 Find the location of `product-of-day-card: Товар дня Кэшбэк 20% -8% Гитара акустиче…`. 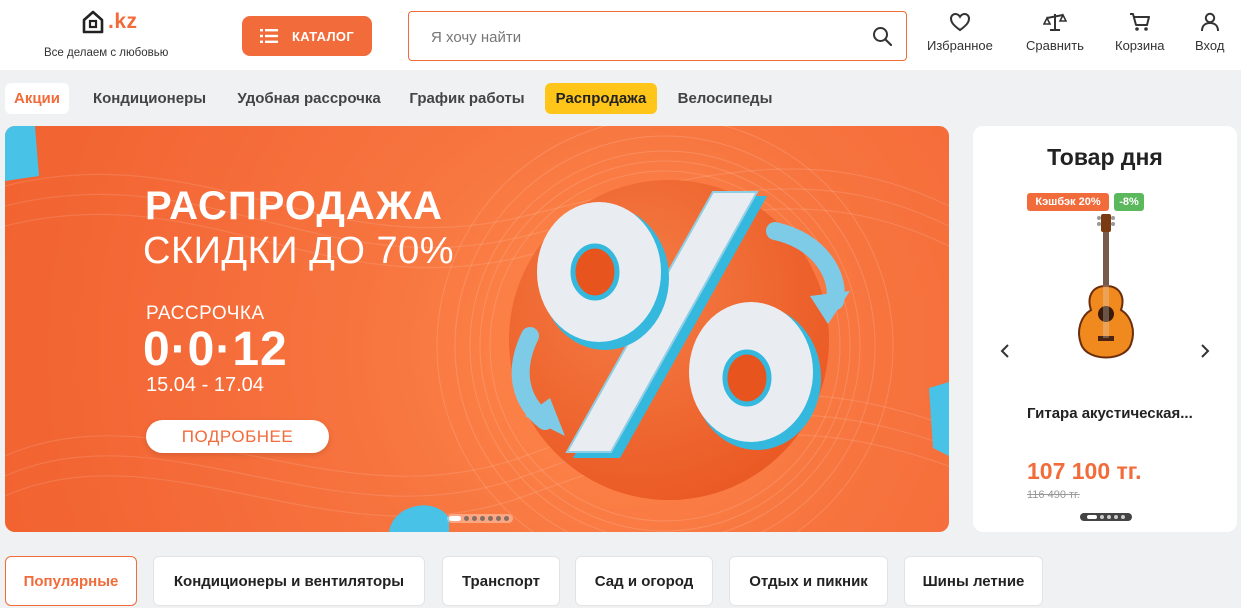

product-of-day-card: Товар дня Кэшбэк 20% -8% Гитара акустиче… is located at coordinates (1105, 329).